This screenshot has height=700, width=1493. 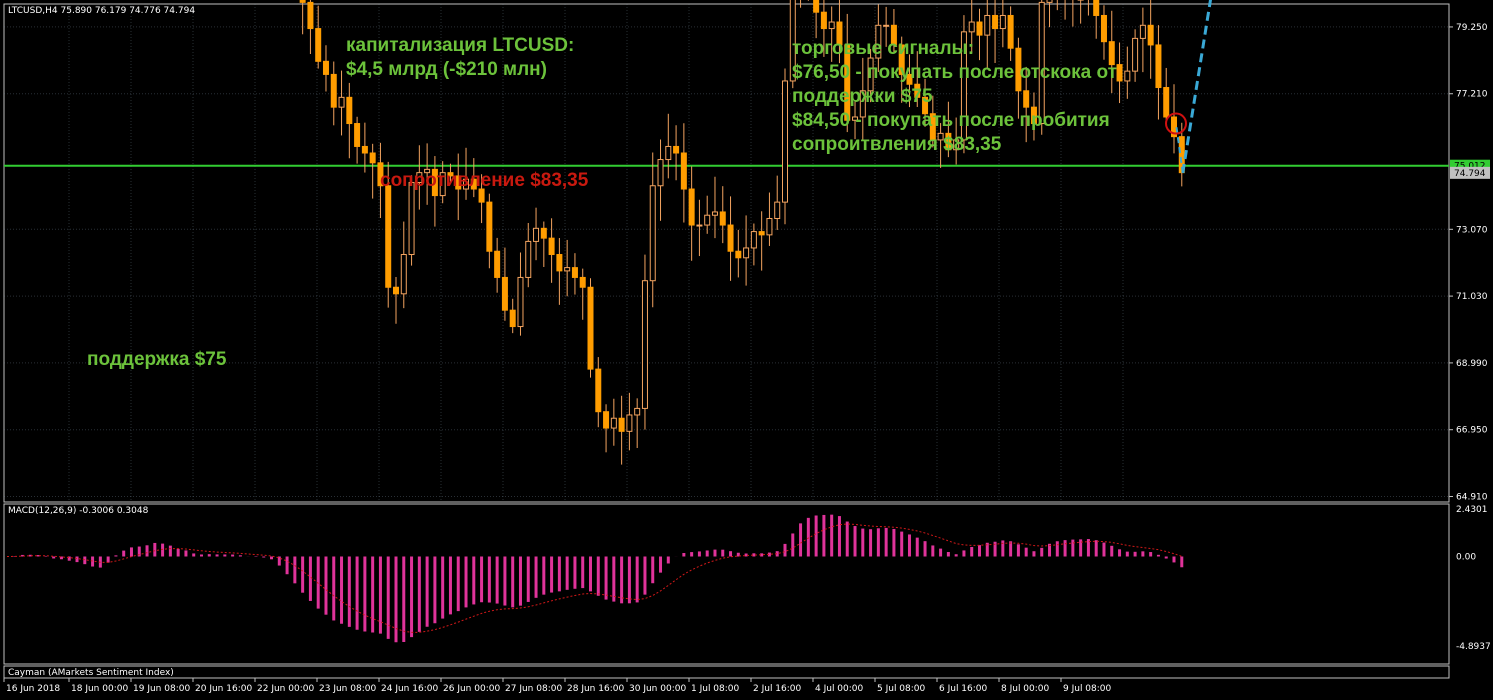 I want to click on time-tick-label: 30 Jun 00:00, so click(x=657, y=689).